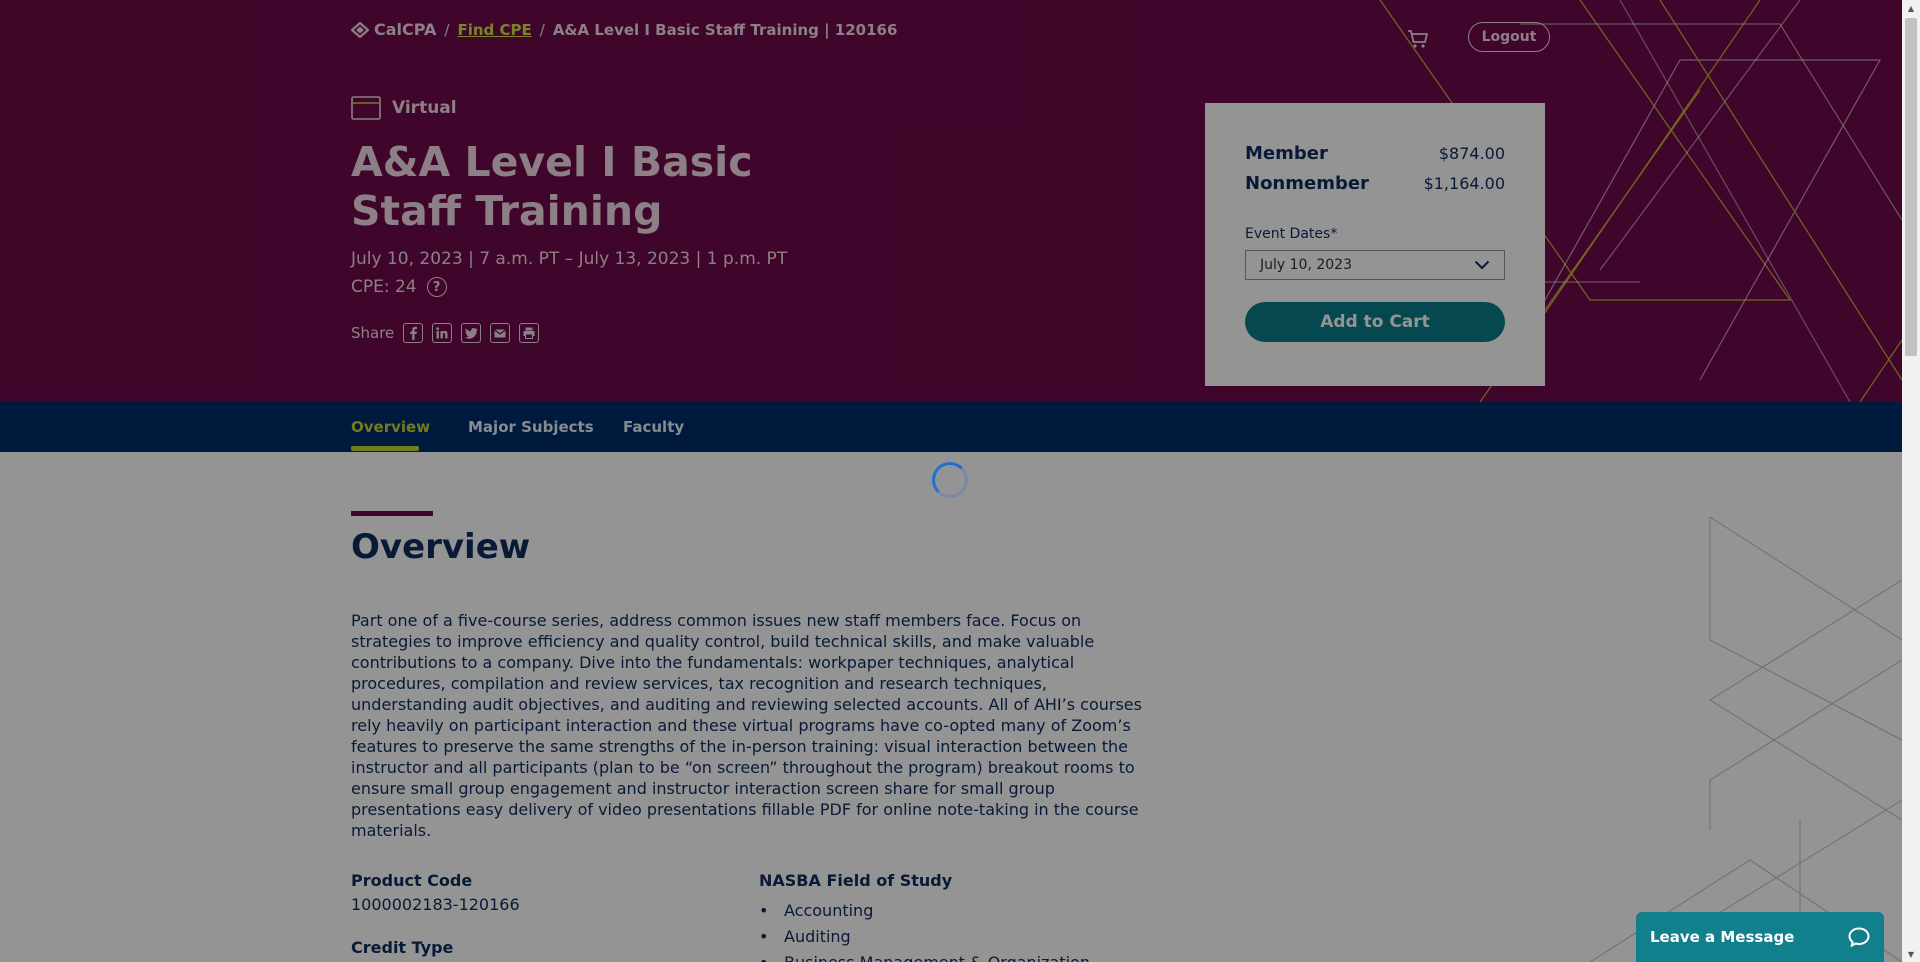  I want to click on scrollbar-thumb, so click(1911, 187).